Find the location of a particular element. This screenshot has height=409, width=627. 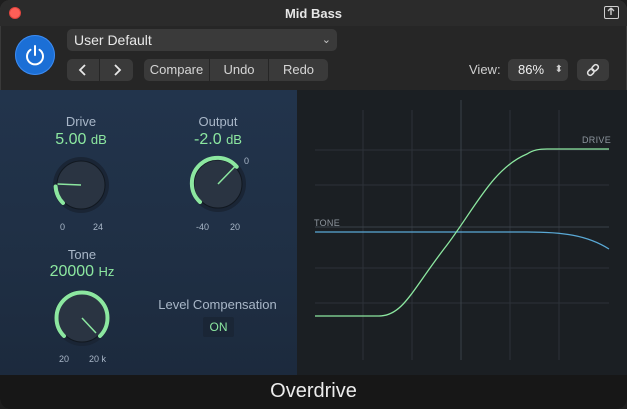

output-label: Output is located at coordinates (218, 121).